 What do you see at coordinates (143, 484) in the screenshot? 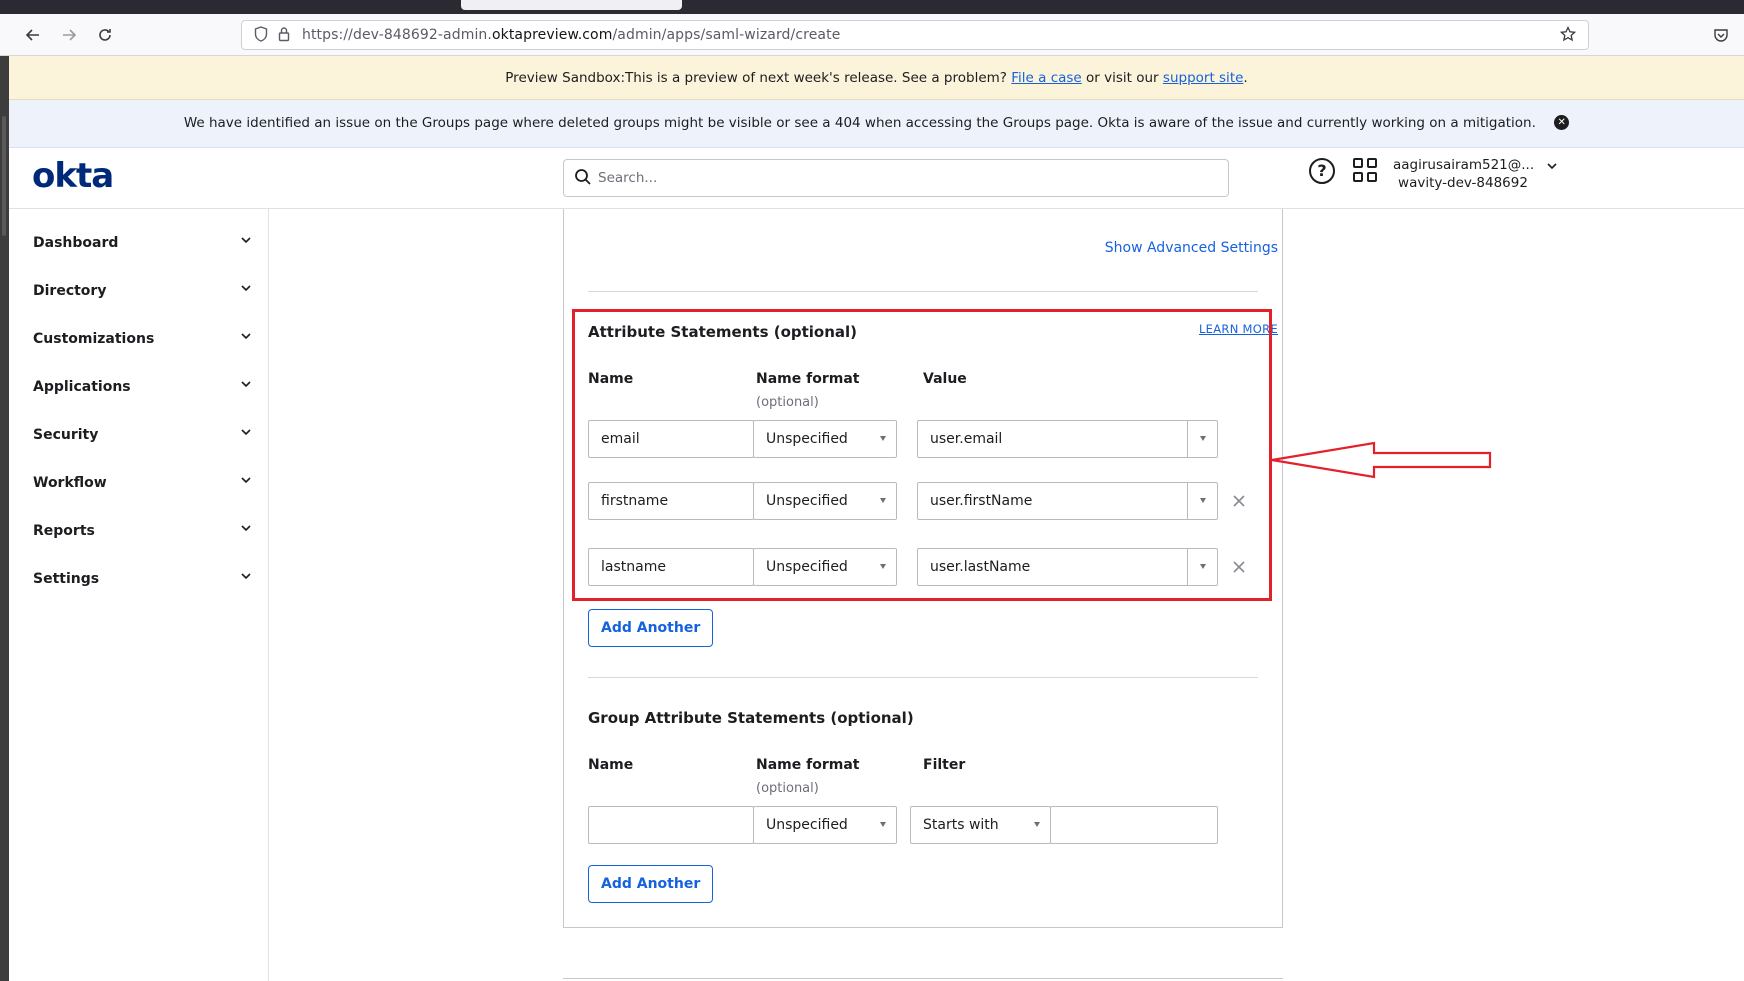
I see `sidebar-item-workflow: Workflow` at bounding box center [143, 484].